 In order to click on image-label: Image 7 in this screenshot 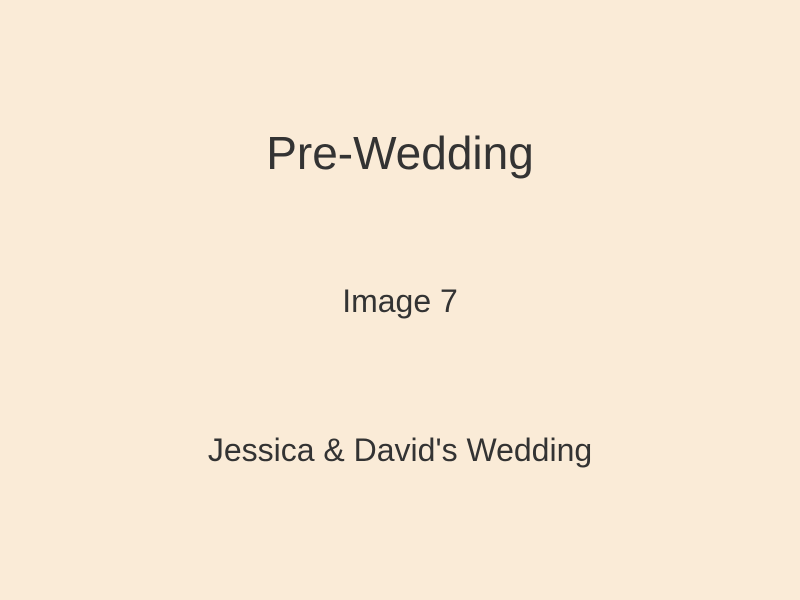, I will do `click(400, 301)`.